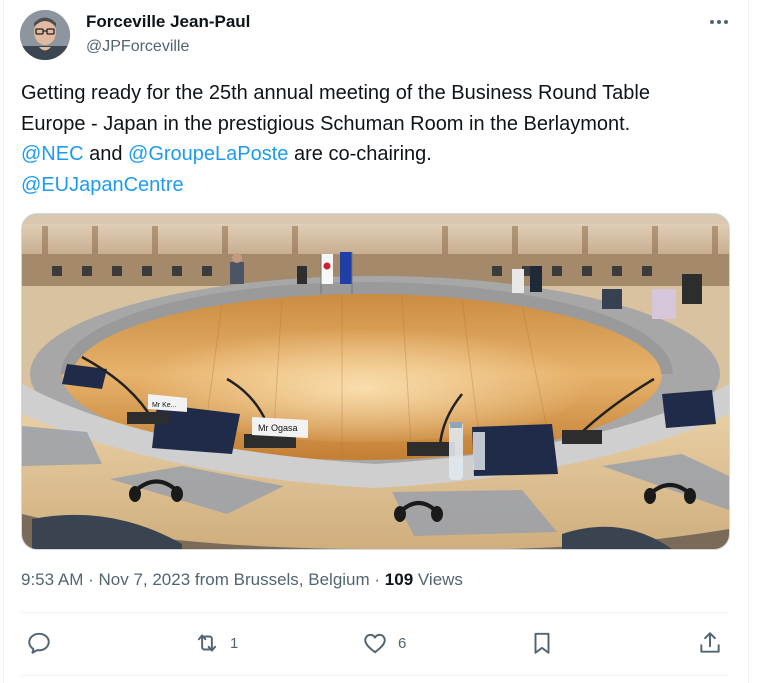  Describe the element at coordinates (719, 22) in the screenshot. I see `more-icon` at that location.